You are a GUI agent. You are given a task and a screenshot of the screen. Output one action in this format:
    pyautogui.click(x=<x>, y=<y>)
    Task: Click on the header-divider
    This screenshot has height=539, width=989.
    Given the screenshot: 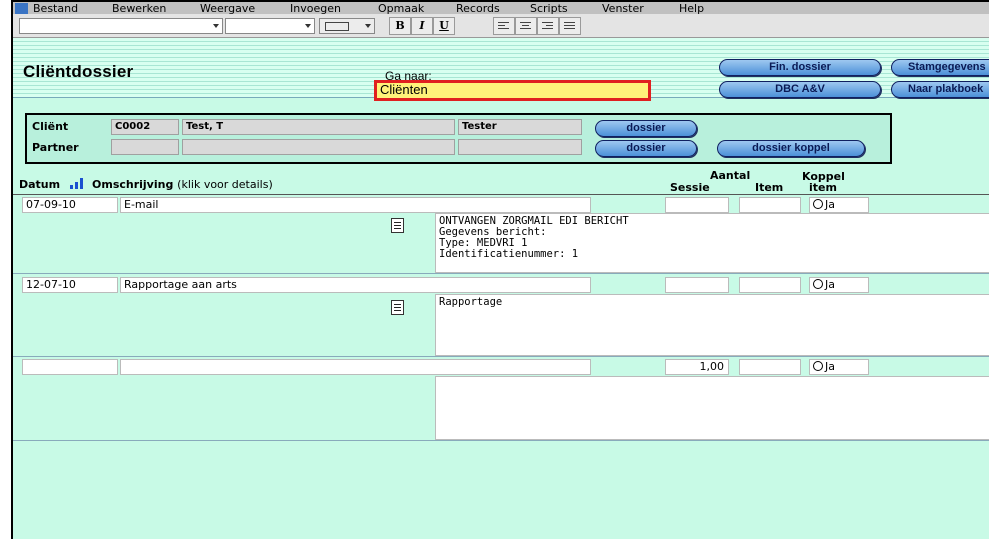 What is the action you would take?
    pyautogui.click(x=501, y=194)
    